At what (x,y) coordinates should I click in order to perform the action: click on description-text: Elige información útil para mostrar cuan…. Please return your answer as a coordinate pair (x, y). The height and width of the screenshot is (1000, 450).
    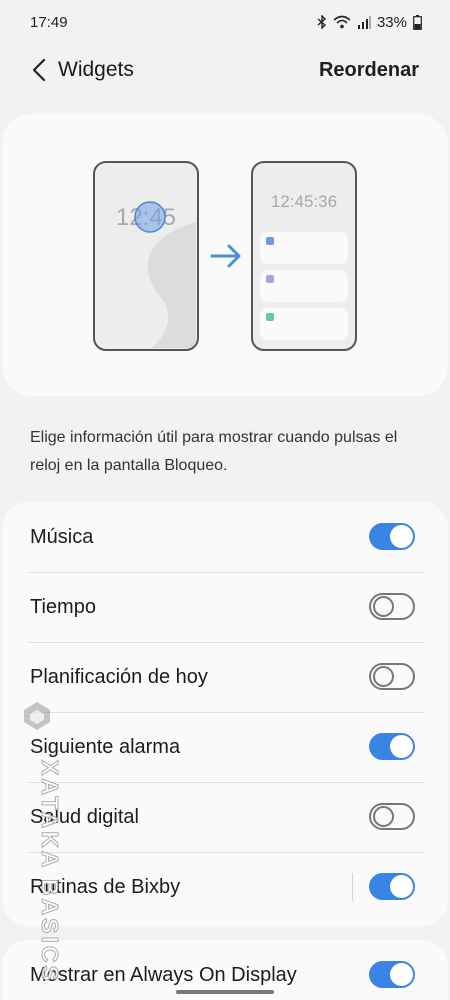
    Looking at the image, I should click on (214, 451).